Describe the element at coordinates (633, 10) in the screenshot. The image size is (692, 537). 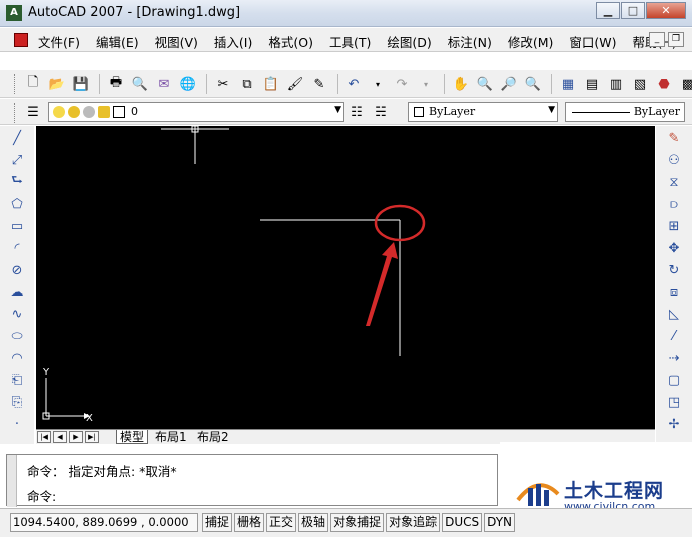
I see `maximize-button: □` at that location.